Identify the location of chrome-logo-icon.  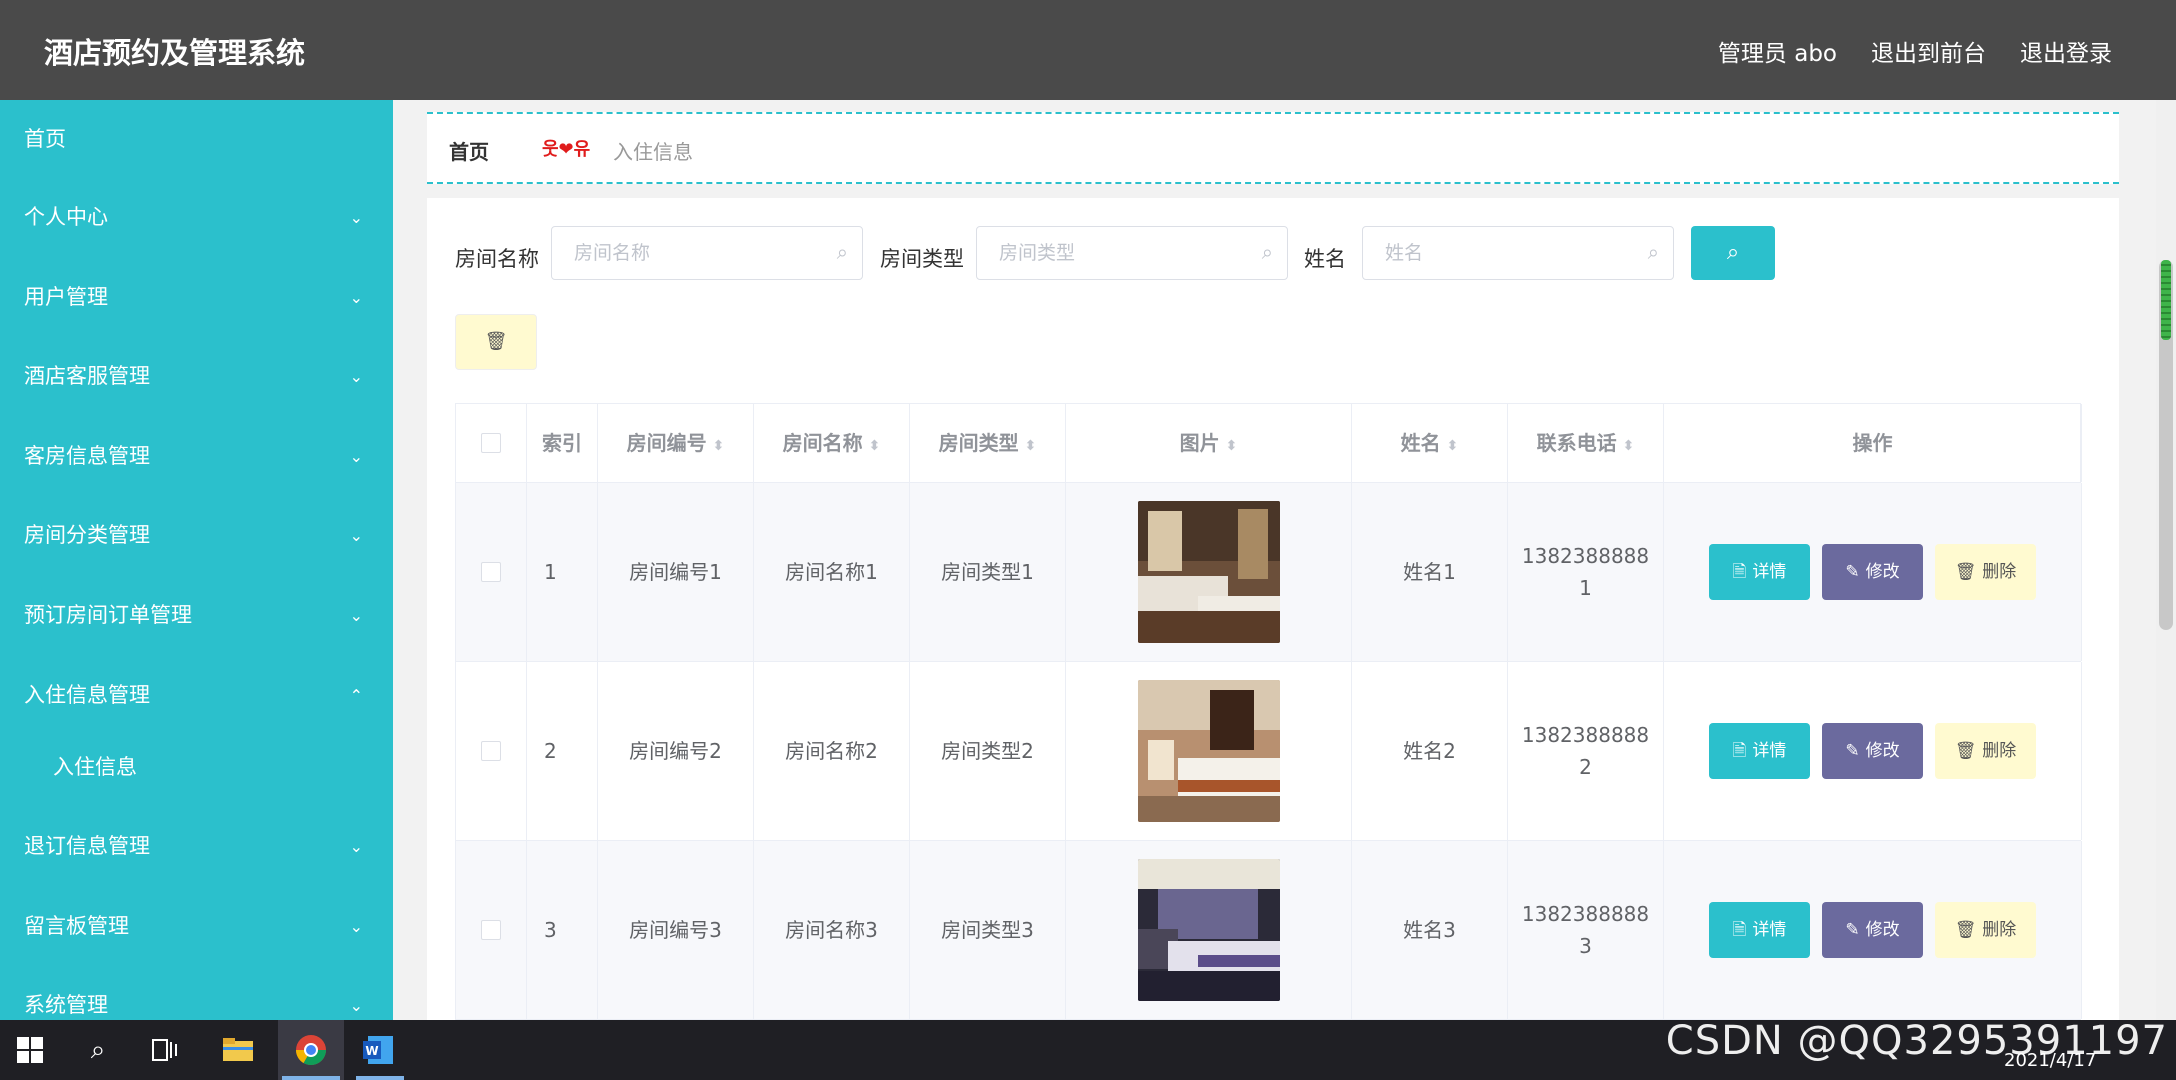
(311, 1050).